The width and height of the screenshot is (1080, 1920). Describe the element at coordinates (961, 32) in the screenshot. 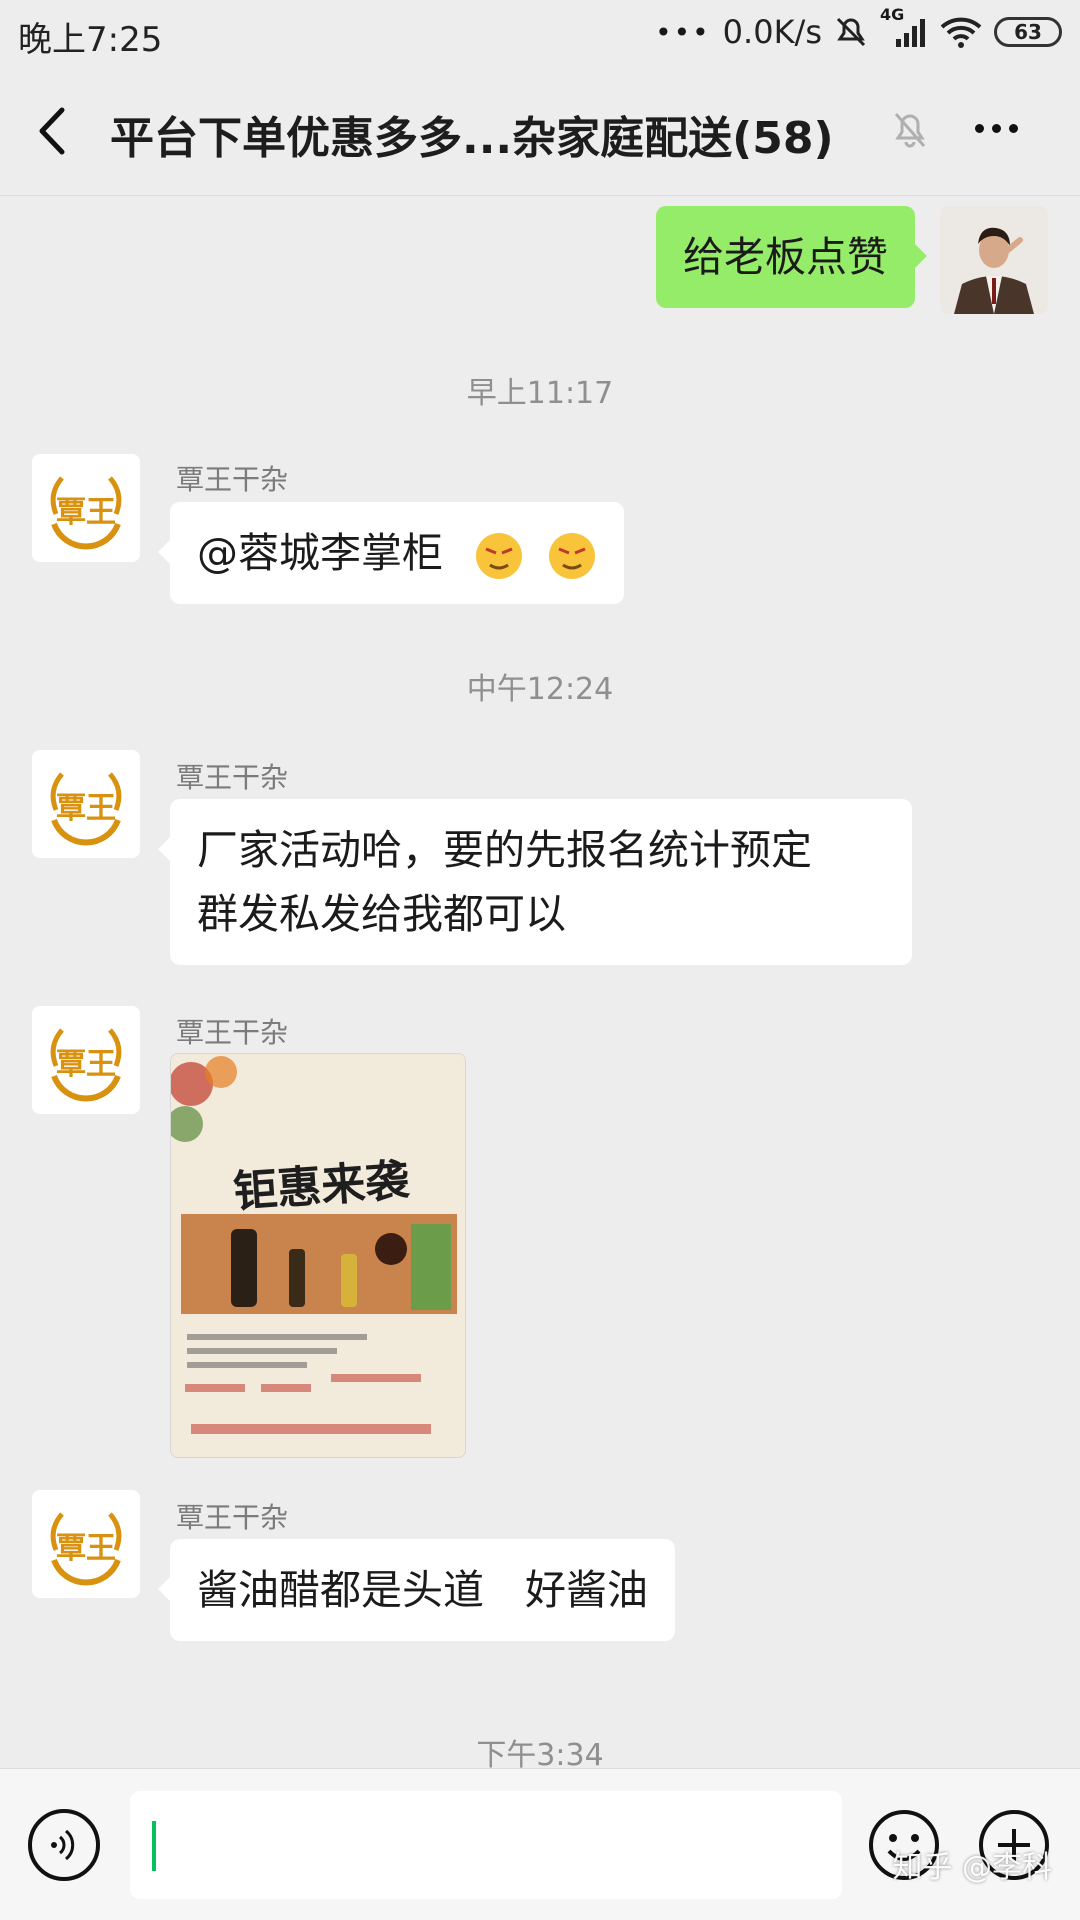

I see `wifi-icon` at that location.